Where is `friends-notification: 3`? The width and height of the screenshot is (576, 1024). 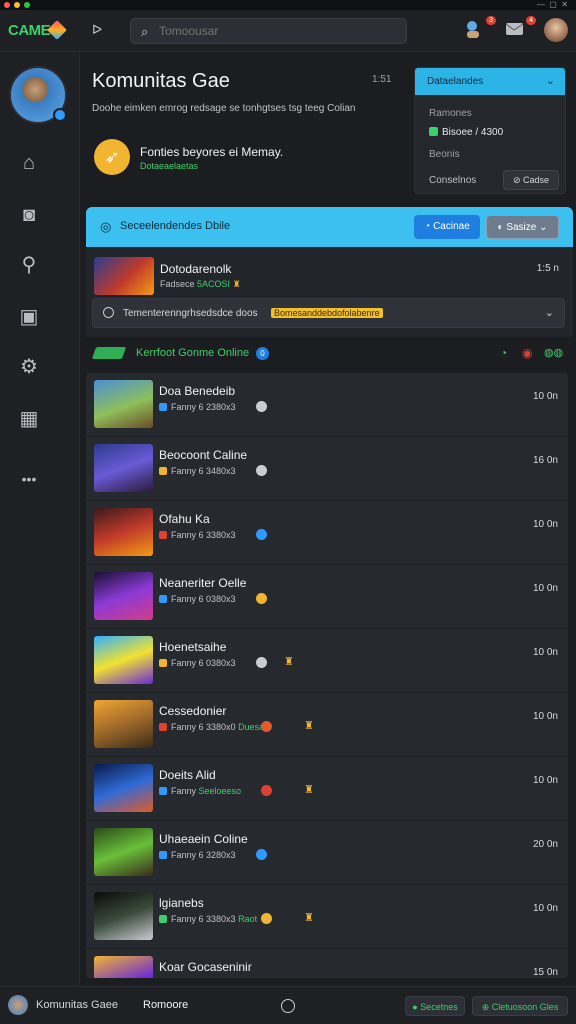
friends-notification: 3 is located at coordinates (480, 30).